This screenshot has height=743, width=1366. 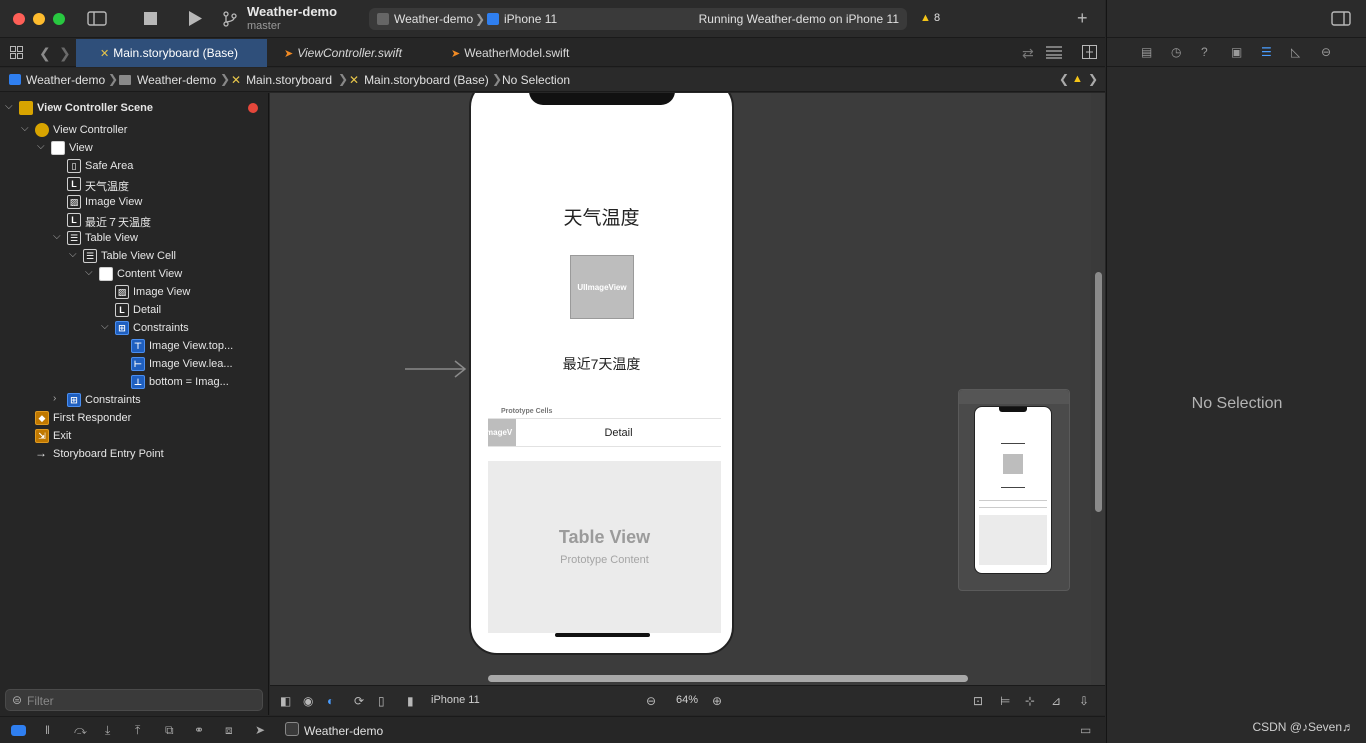 I want to click on inspector-toggle-icon, so click(x=1341, y=19).